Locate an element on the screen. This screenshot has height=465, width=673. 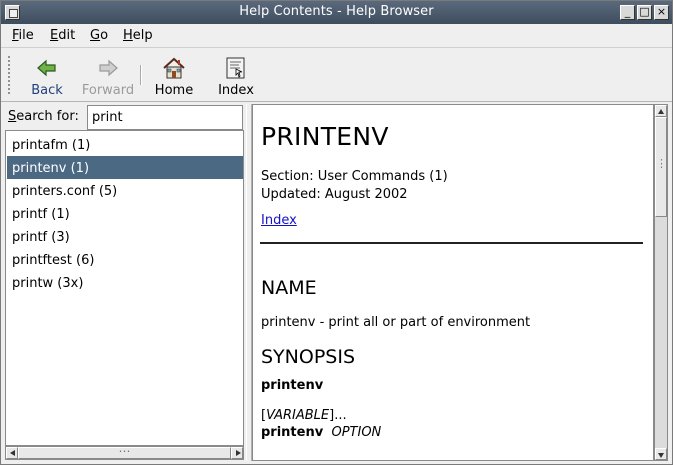
forward-button: Forward is located at coordinates (108, 76).